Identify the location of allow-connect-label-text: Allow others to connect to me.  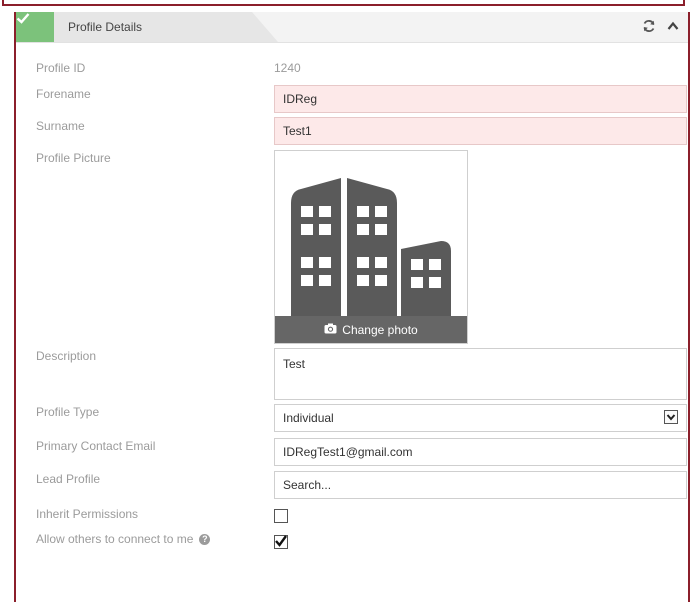
(115, 539).